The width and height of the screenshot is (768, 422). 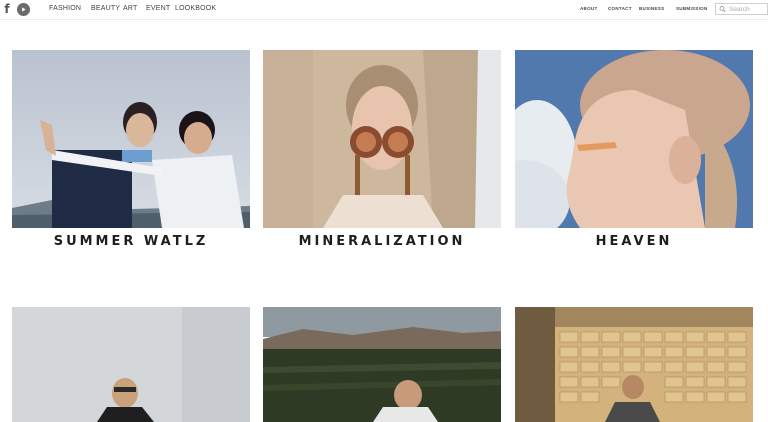 What do you see at coordinates (105, 8) in the screenshot?
I see `nav-beauty: BEAUTY` at bounding box center [105, 8].